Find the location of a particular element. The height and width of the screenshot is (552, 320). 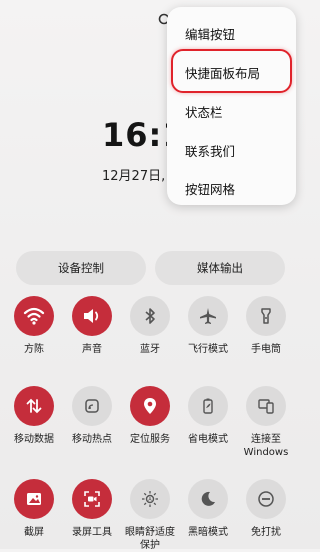

tile-label: 移动热点 is located at coordinates (92, 439).